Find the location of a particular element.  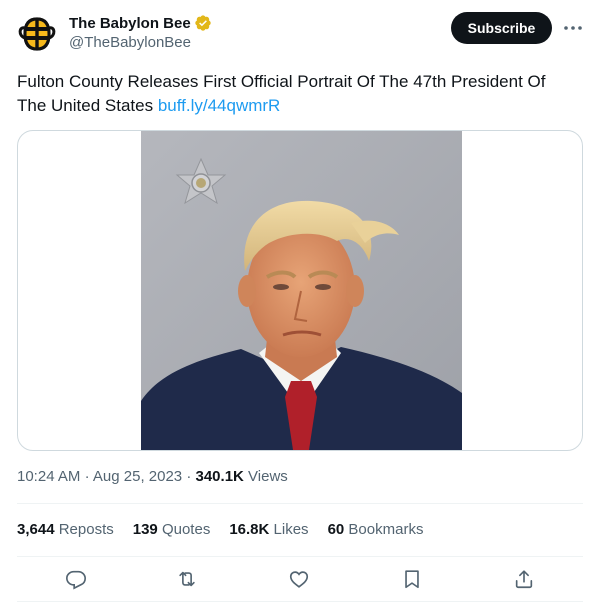

author-handle: @TheBabylonBee is located at coordinates (130, 42).